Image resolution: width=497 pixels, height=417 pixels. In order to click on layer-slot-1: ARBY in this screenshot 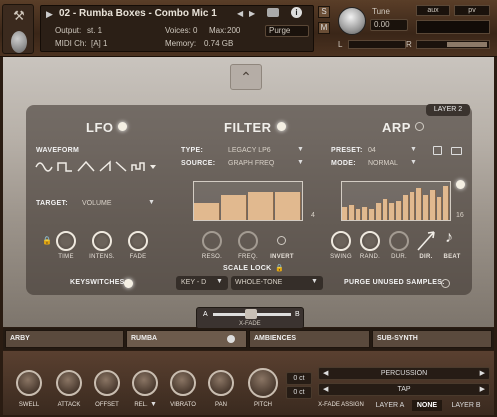, I will do `click(64, 339)`.